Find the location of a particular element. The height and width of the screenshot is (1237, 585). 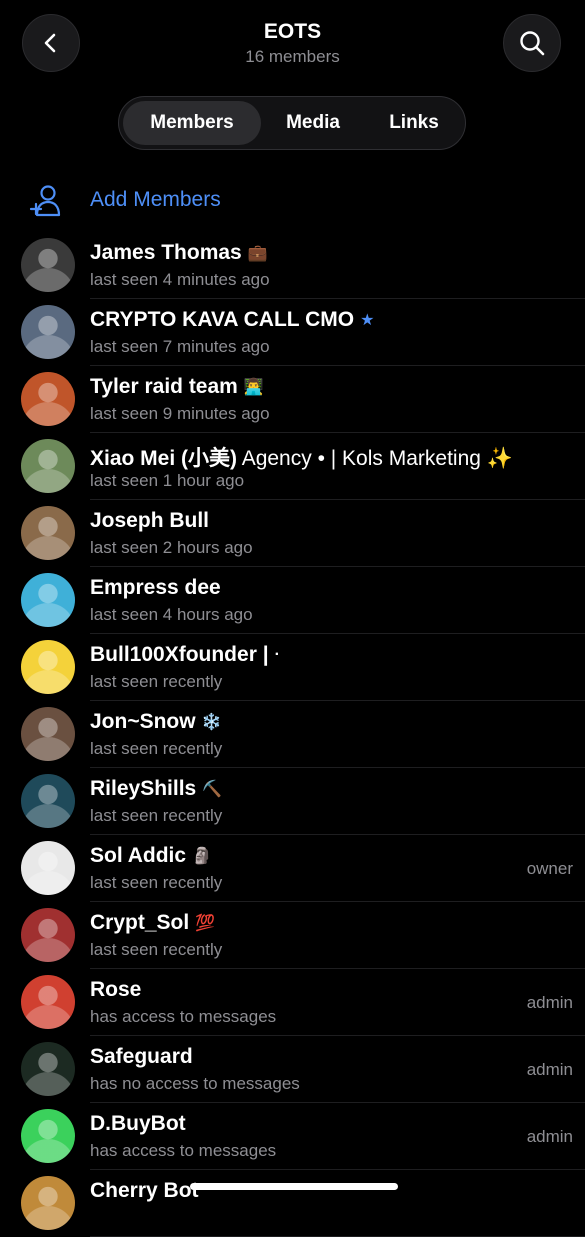

member-name-text: Joseph Bull is located at coordinates (150, 520).